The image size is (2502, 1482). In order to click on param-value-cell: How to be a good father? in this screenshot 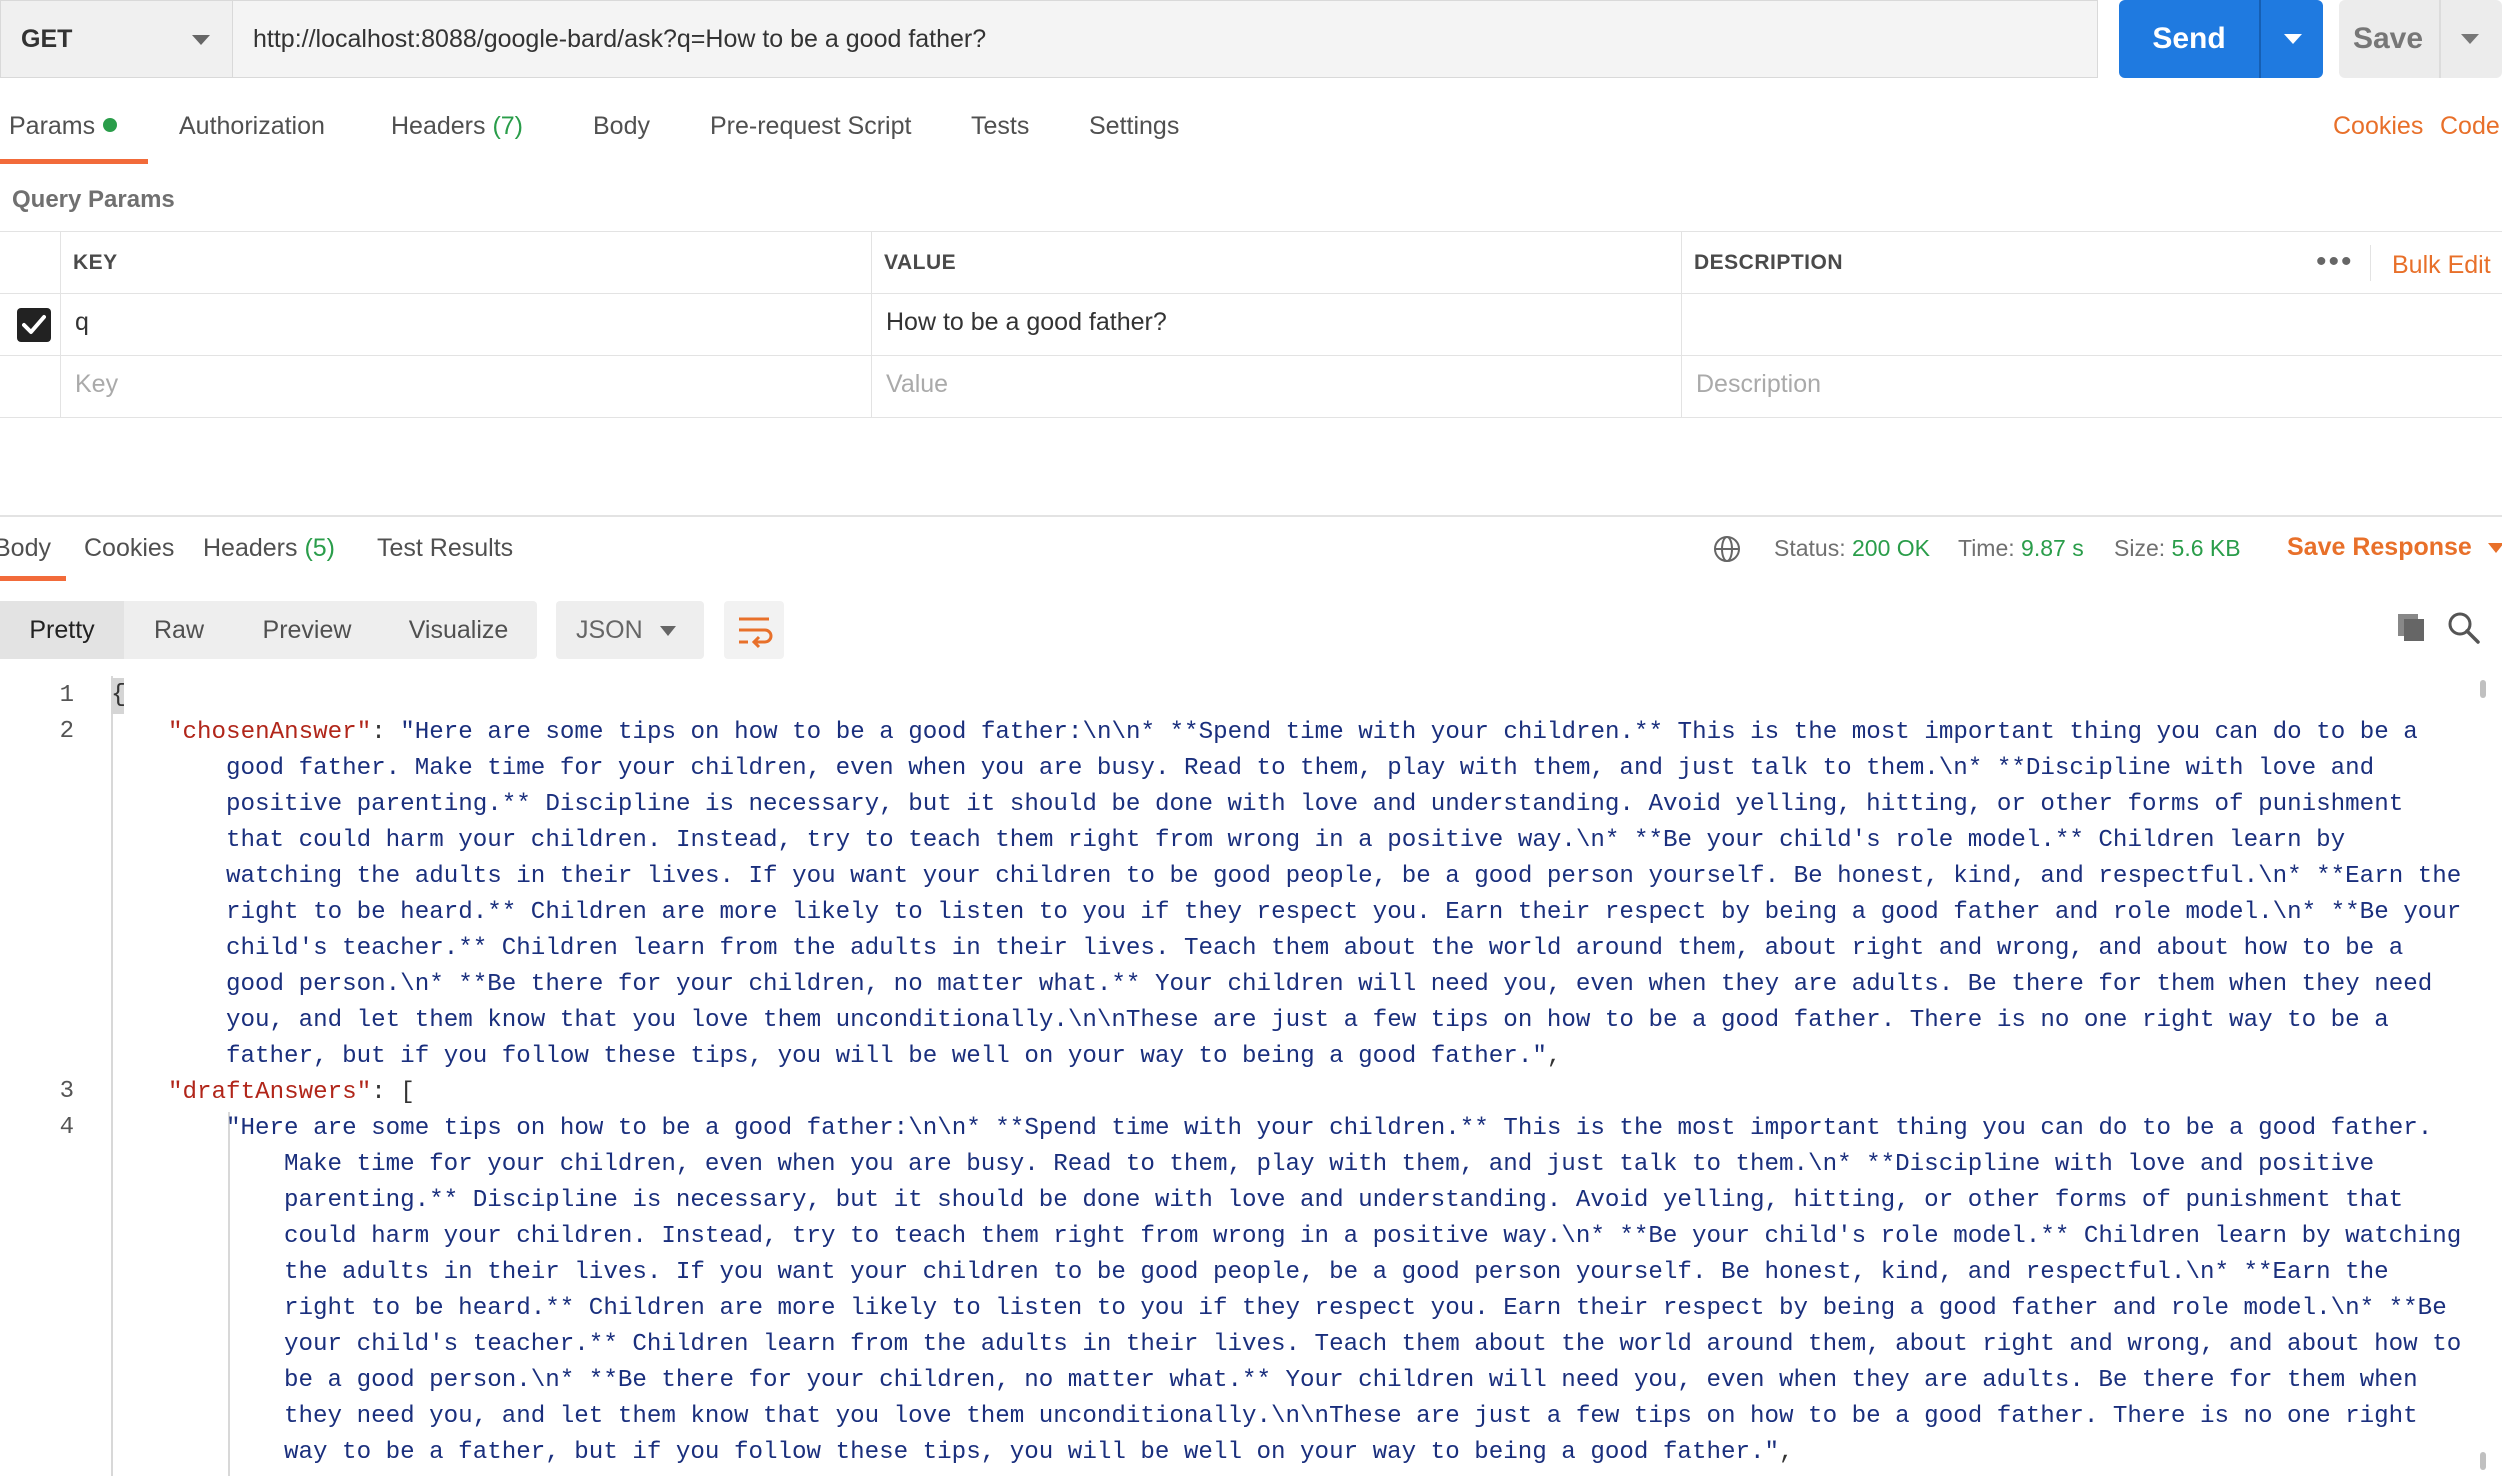, I will do `click(1026, 322)`.